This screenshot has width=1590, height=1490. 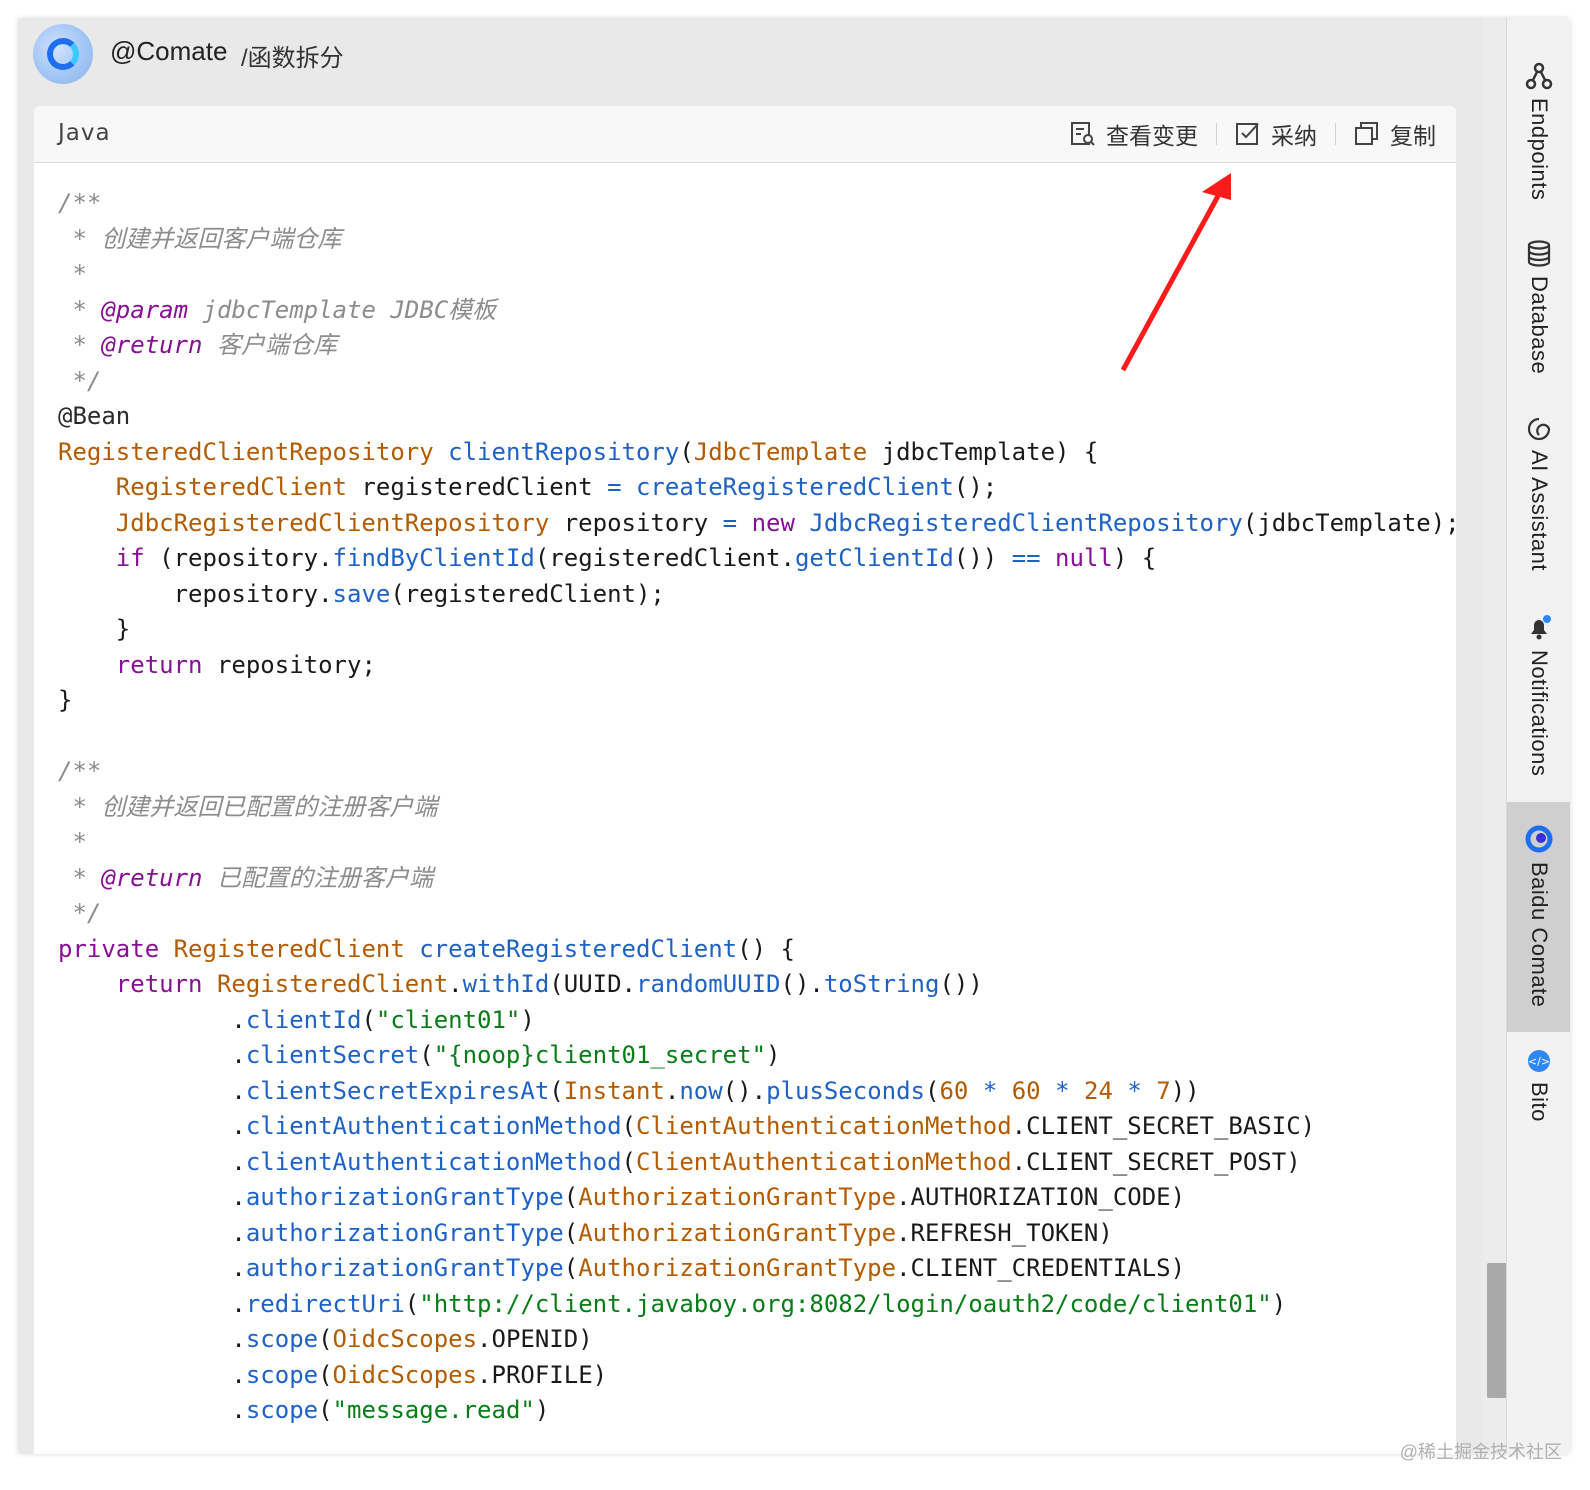 What do you see at coordinates (1366, 133) in the screenshot?
I see `copy-icon` at bounding box center [1366, 133].